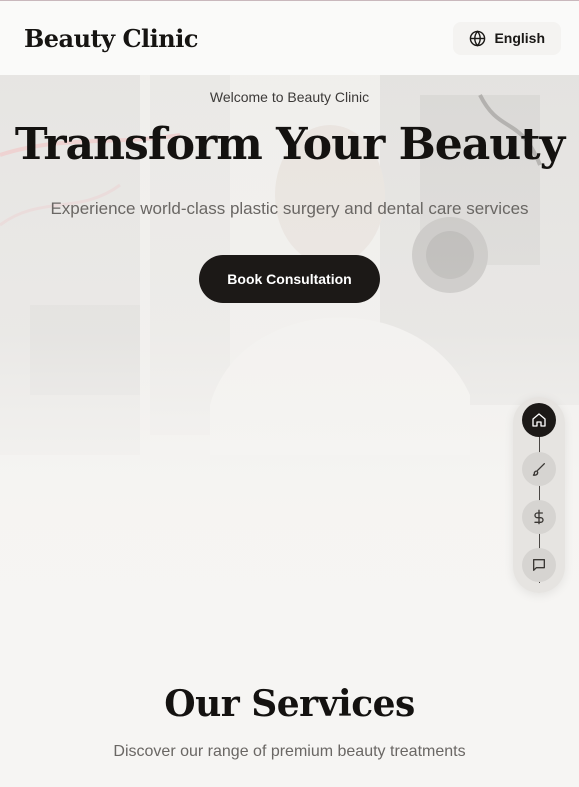 Image resolution: width=579 pixels, height=787 pixels. Describe the element at coordinates (289, 704) in the screenshot. I see `services-title: Our Services` at that location.